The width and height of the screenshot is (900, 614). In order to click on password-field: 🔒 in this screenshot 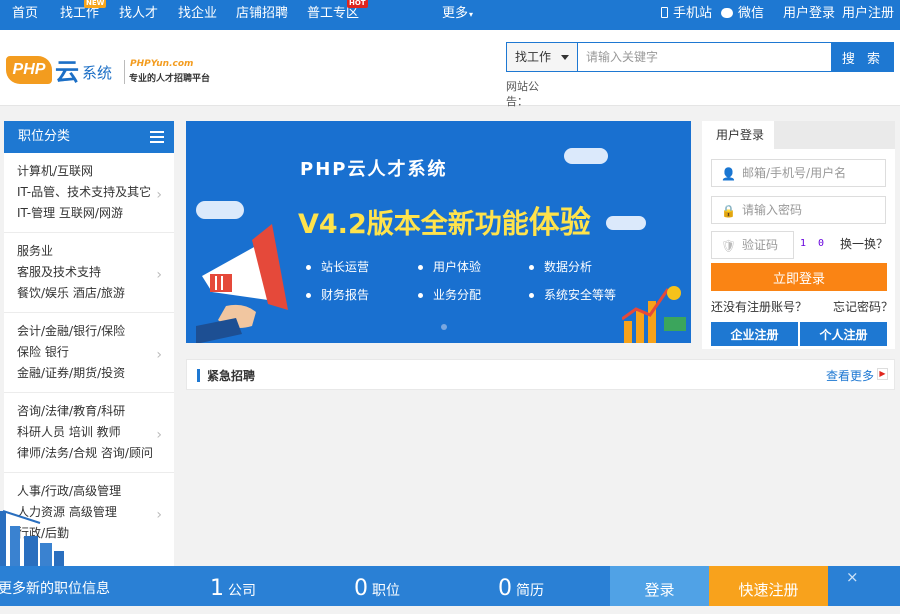, I will do `click(798, 210)`.